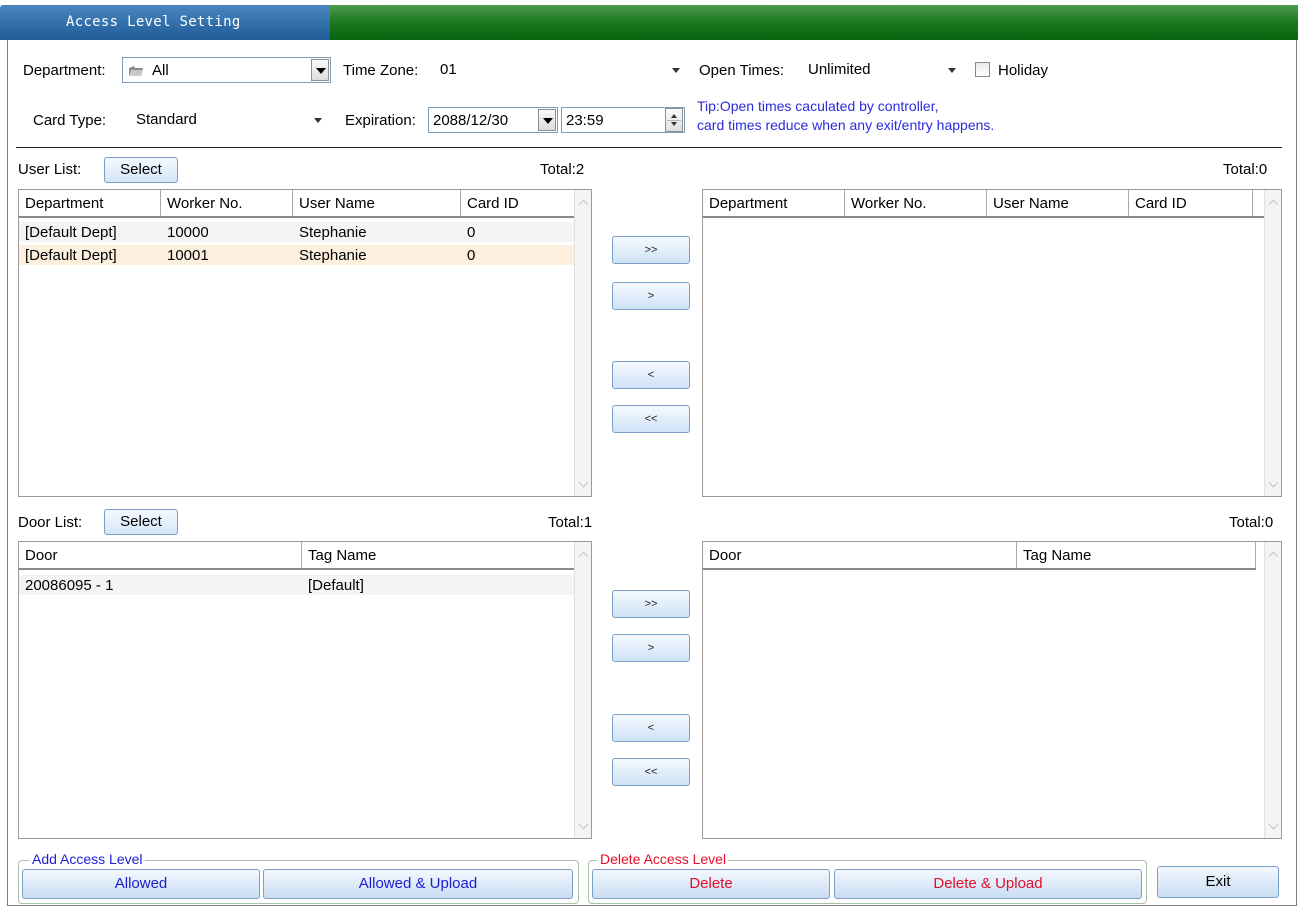 This screenshot has width=1298, height=910. What do you see at coordinates (297, 232) in the screenshot?
I see `table-row: [Default Dept] 10000 Stephanie 0` at bounding box center [297, 232].